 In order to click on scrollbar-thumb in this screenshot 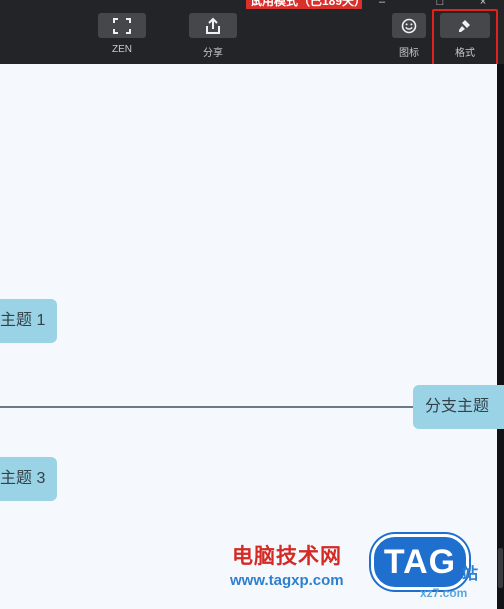, I will do `click(500, 568)`.